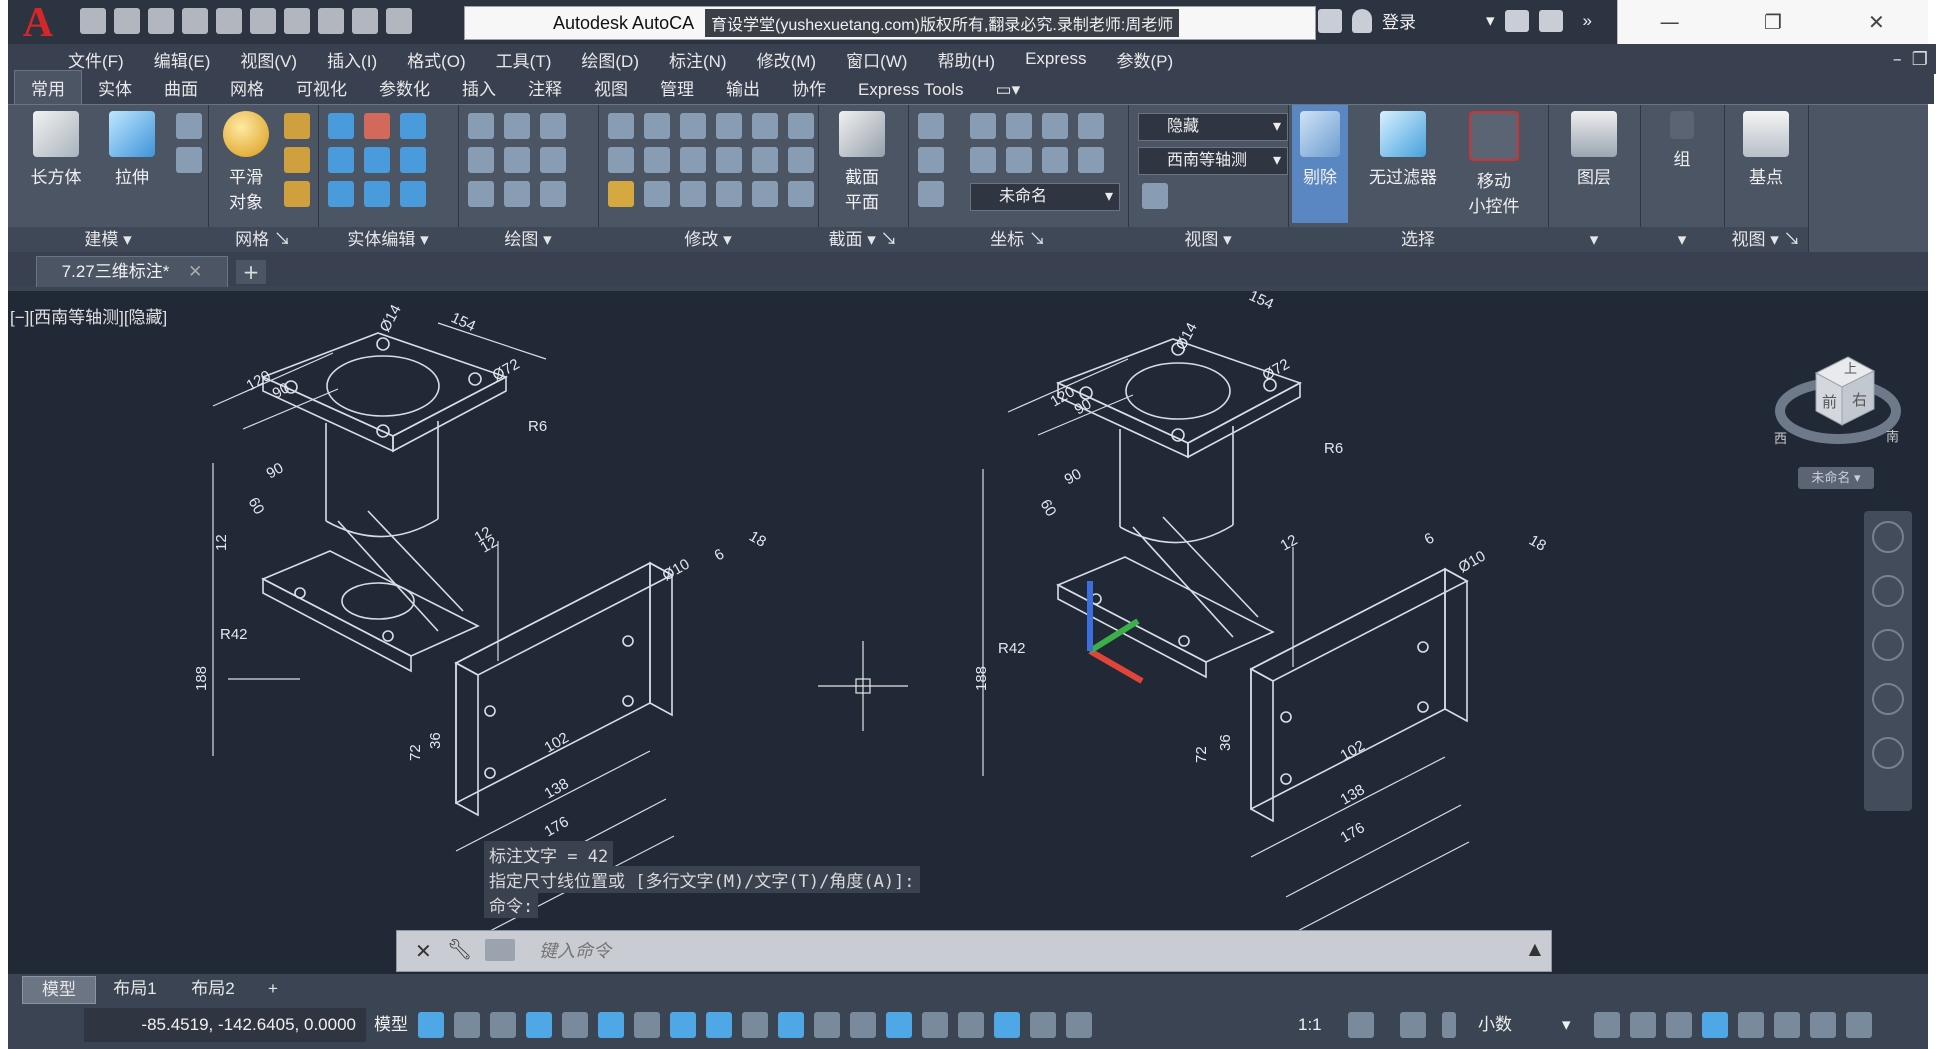 The width and height of the screenshot is (1936, 1049). I want to click on orbit-icon, so click(1888, 699).